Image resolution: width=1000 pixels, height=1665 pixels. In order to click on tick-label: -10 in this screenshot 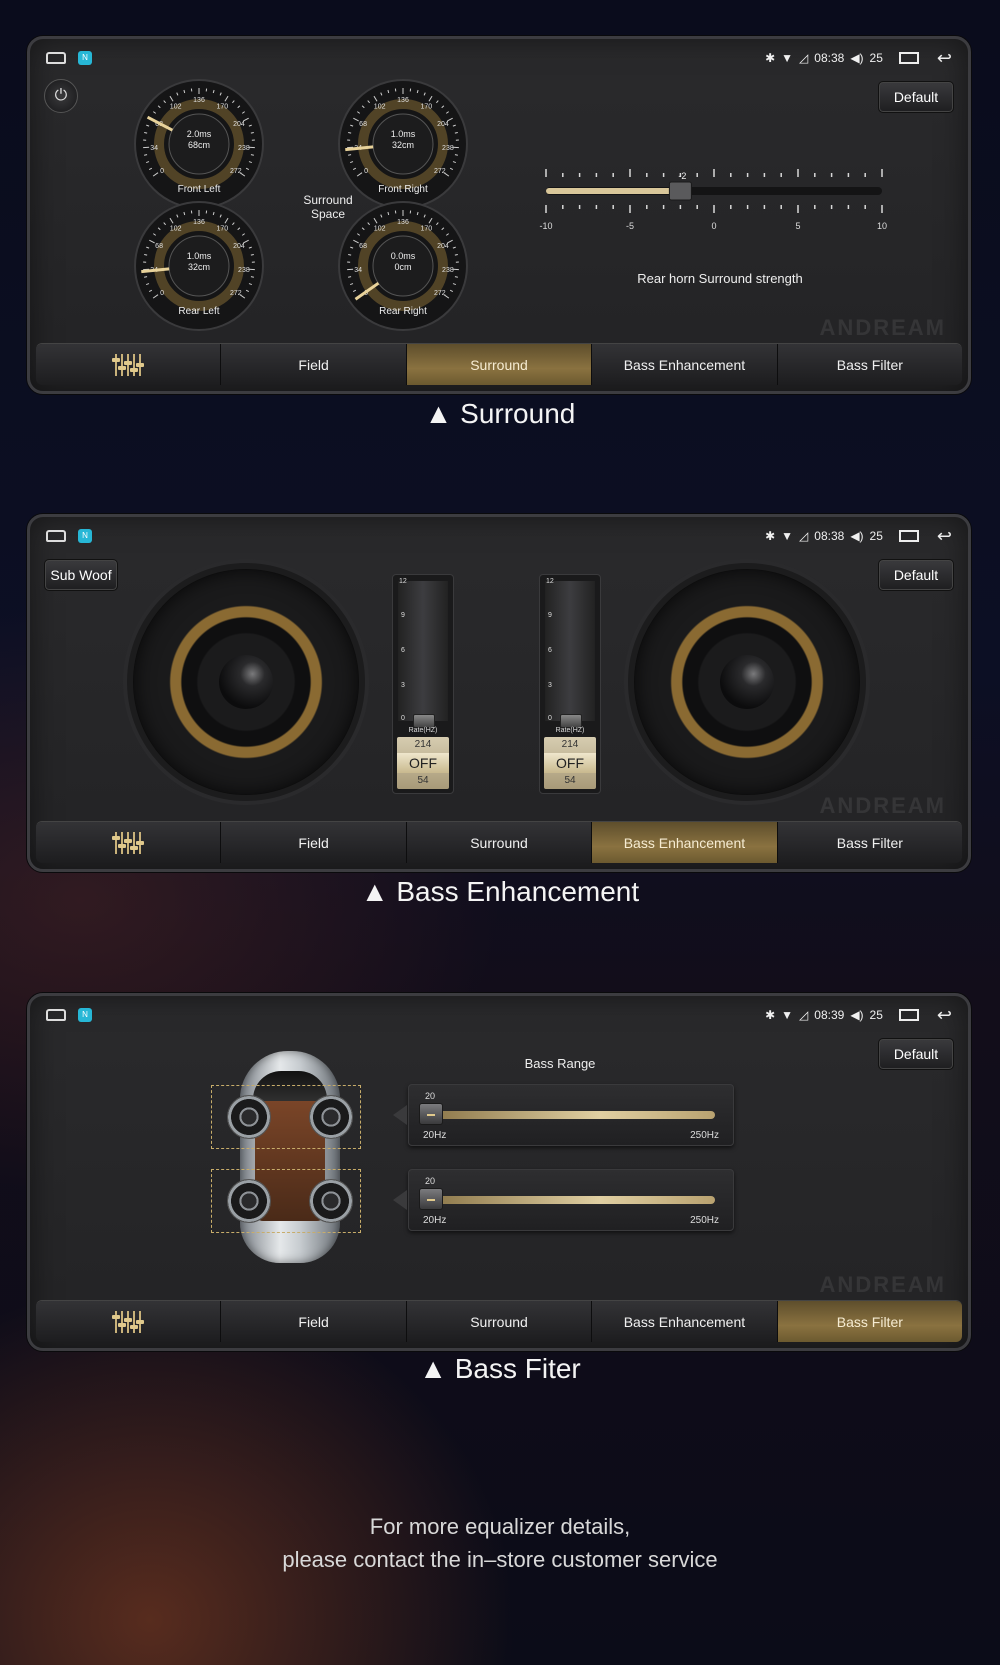, I will do `click(546, 226)`.